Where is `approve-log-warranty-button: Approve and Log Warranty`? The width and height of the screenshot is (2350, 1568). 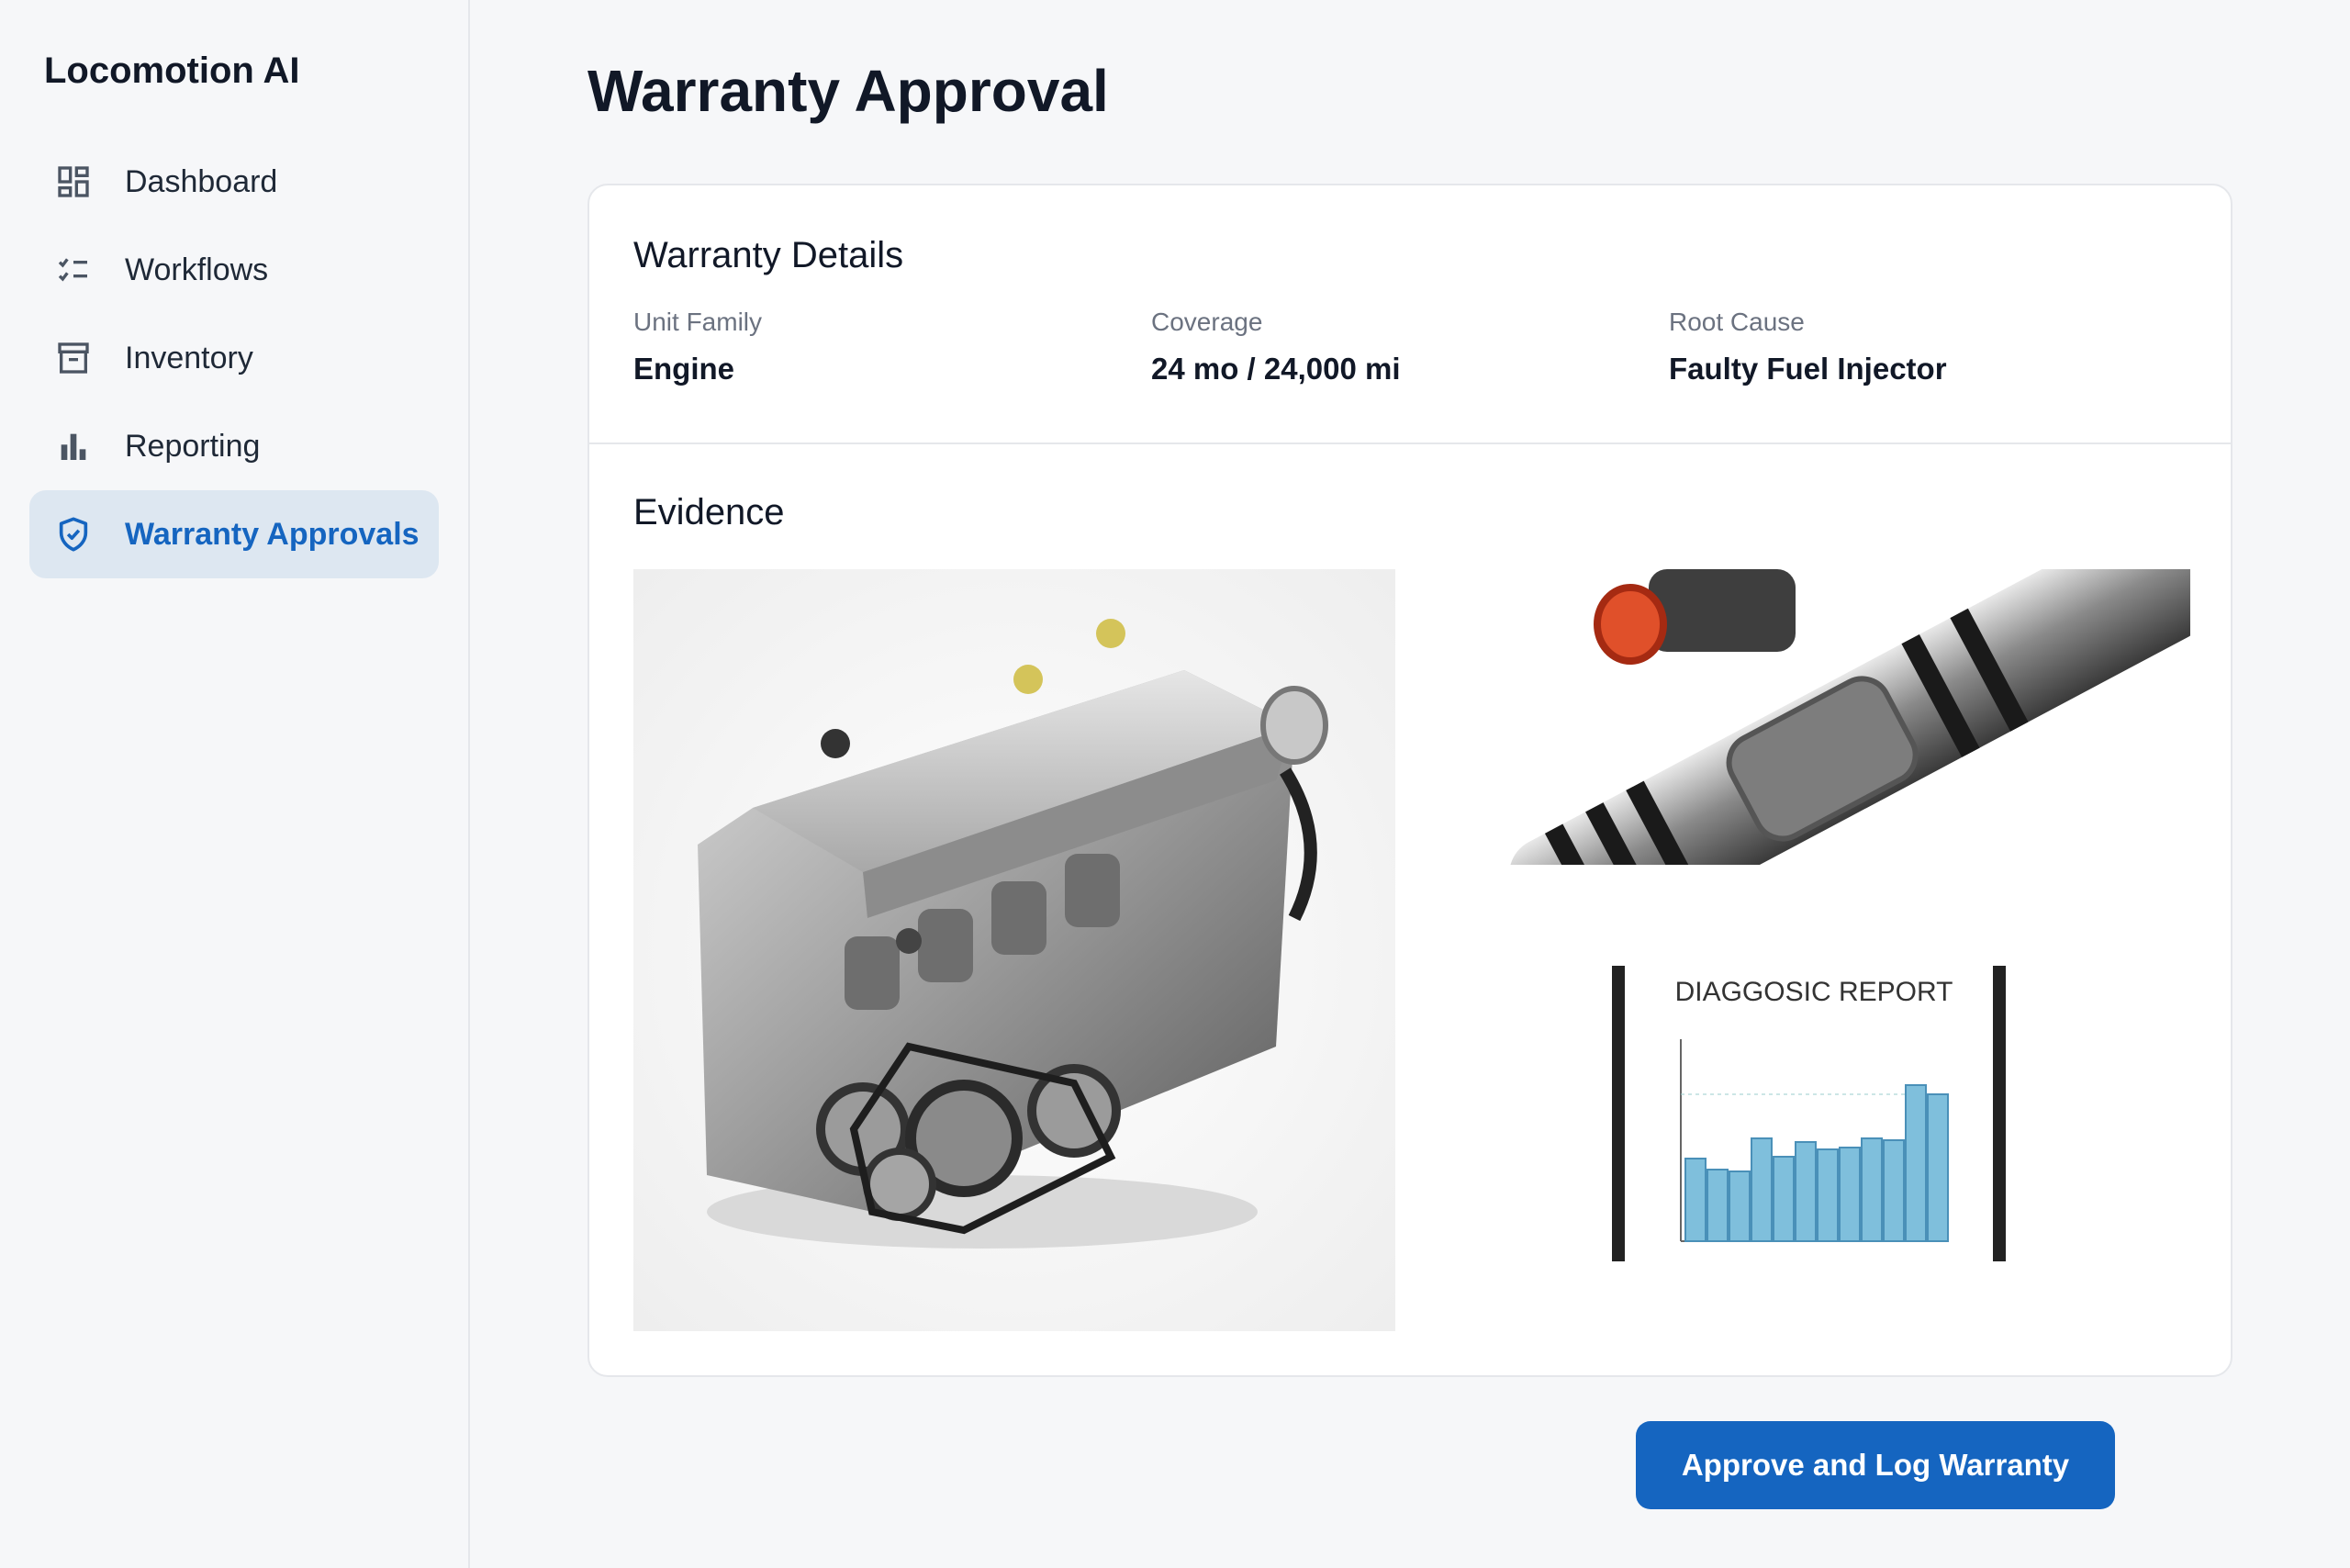 approve-log-warranty-button: Approve and Log Warranty is located at coordinates (1875, 1465).